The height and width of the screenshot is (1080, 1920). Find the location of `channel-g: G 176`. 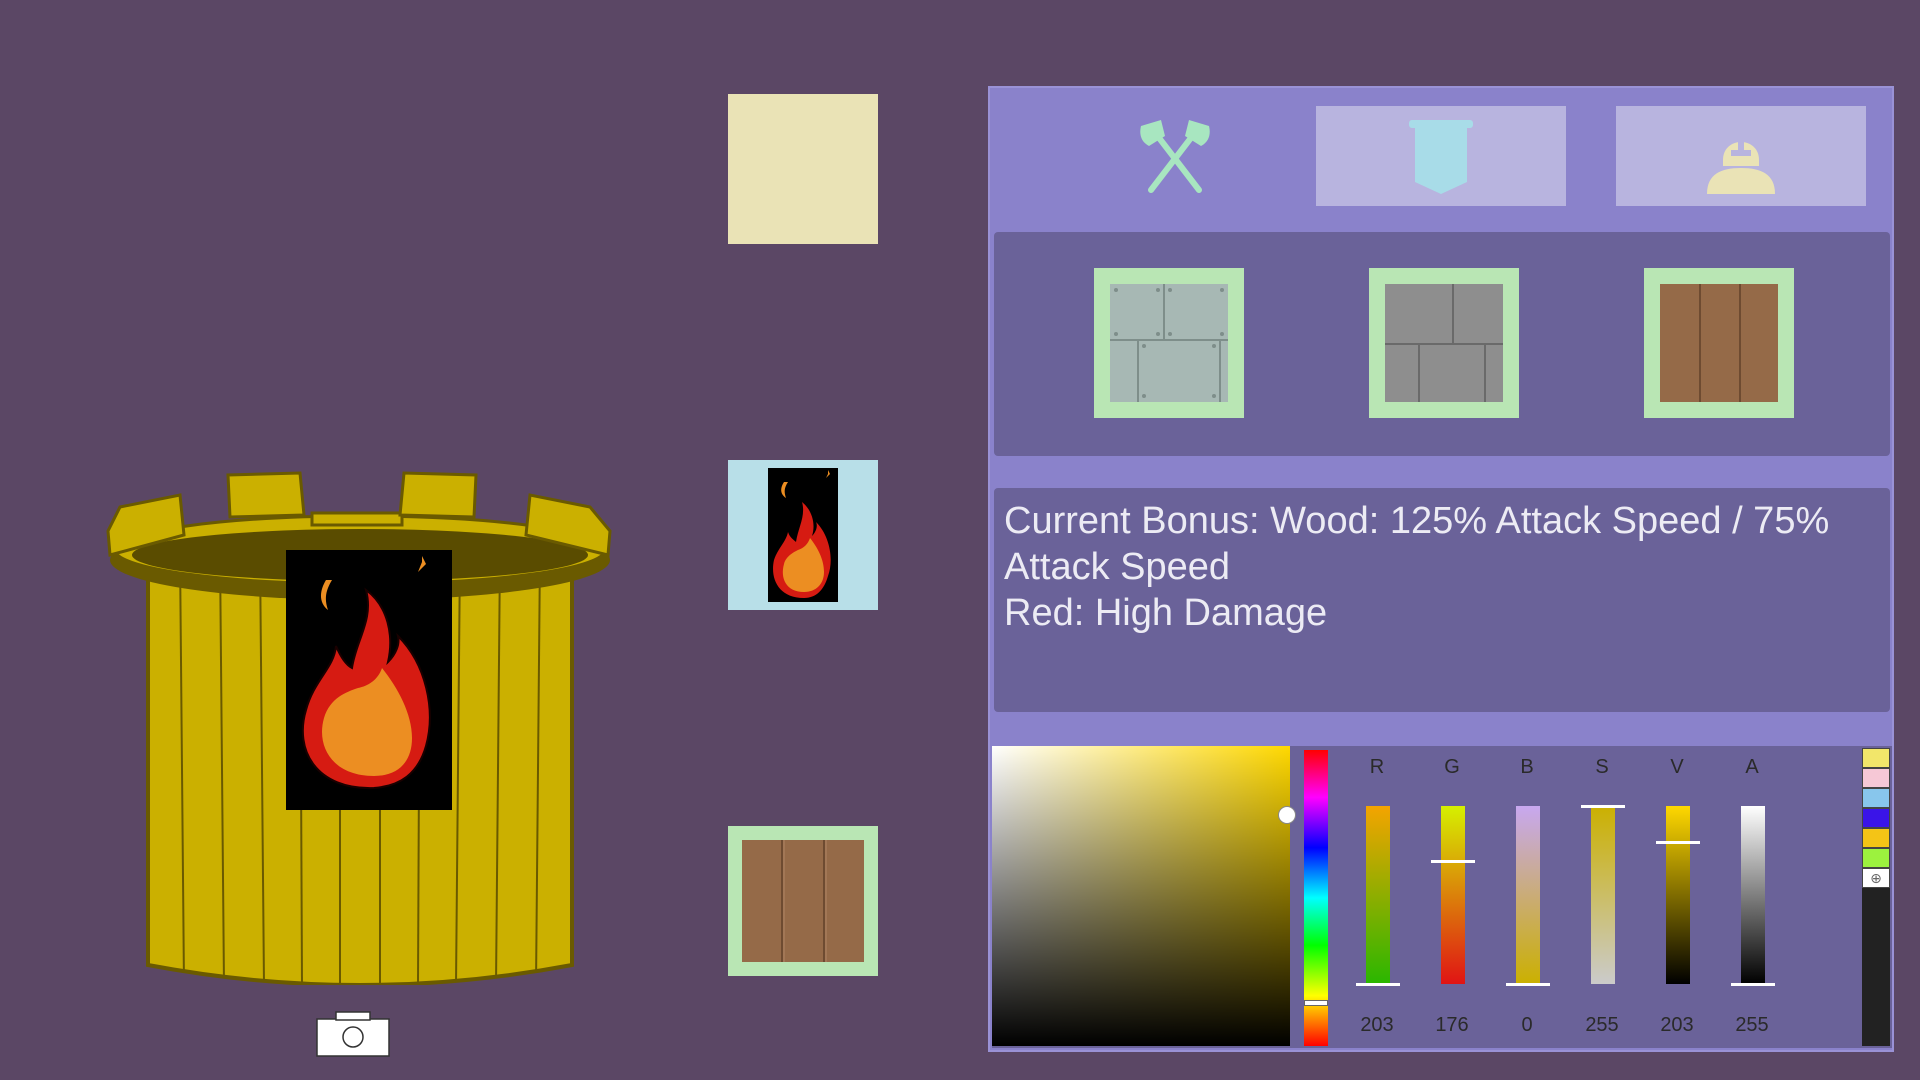

channel-g: G 176 is located at coordinates (1452, 896).